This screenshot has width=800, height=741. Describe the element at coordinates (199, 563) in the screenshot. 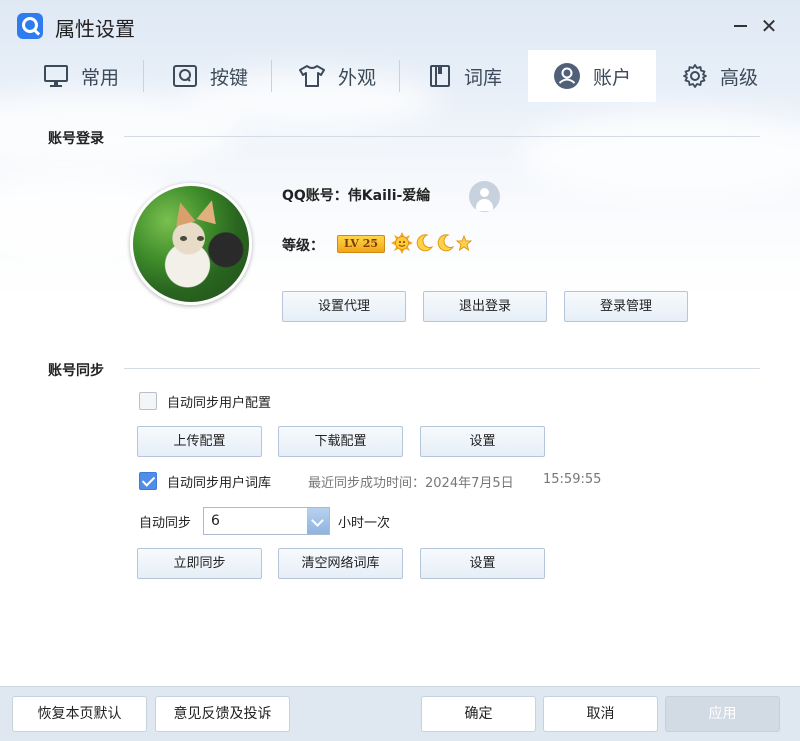

I see `sync-now-button: 立即同步` at that location.